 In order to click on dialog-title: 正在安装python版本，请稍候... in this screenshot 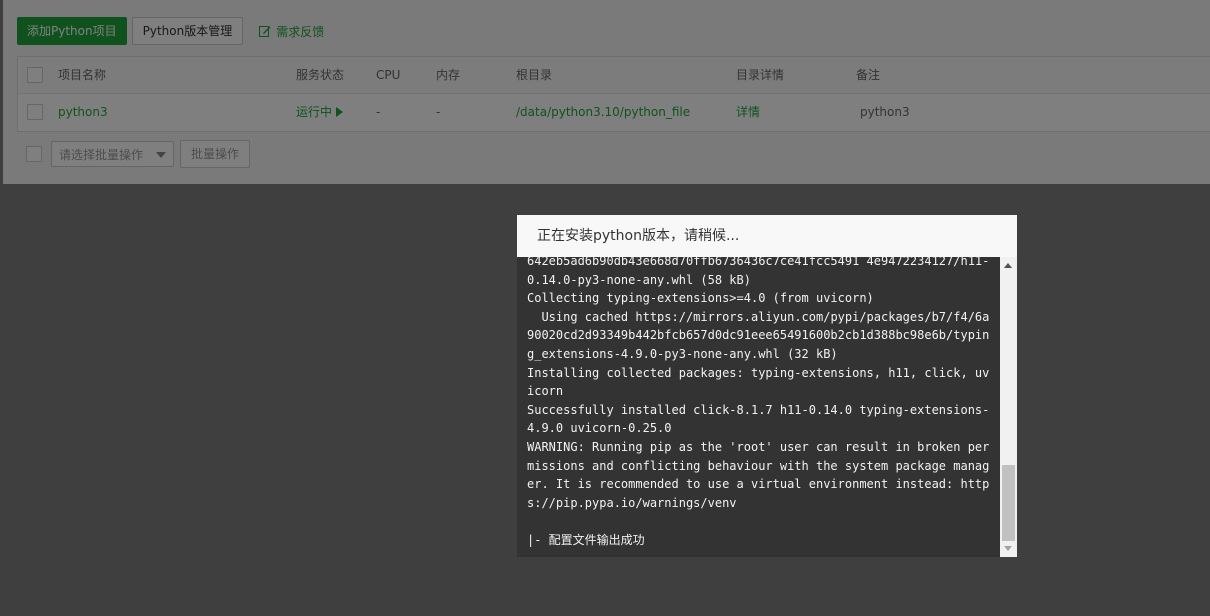, I will do `click(767, 236)`.